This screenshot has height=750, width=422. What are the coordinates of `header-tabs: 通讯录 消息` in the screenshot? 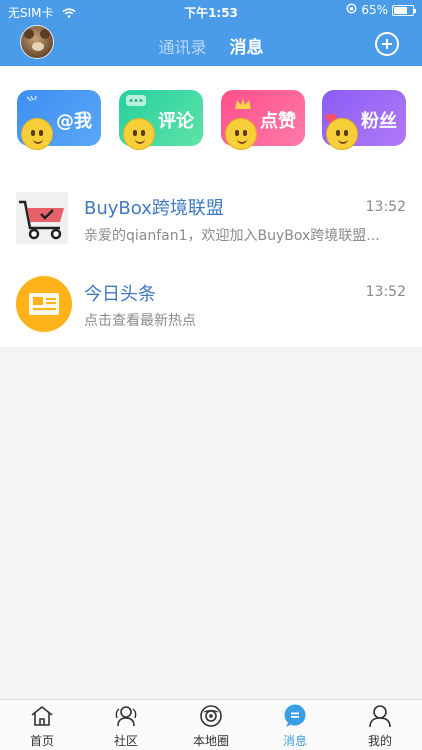 It's located at (211, 45).